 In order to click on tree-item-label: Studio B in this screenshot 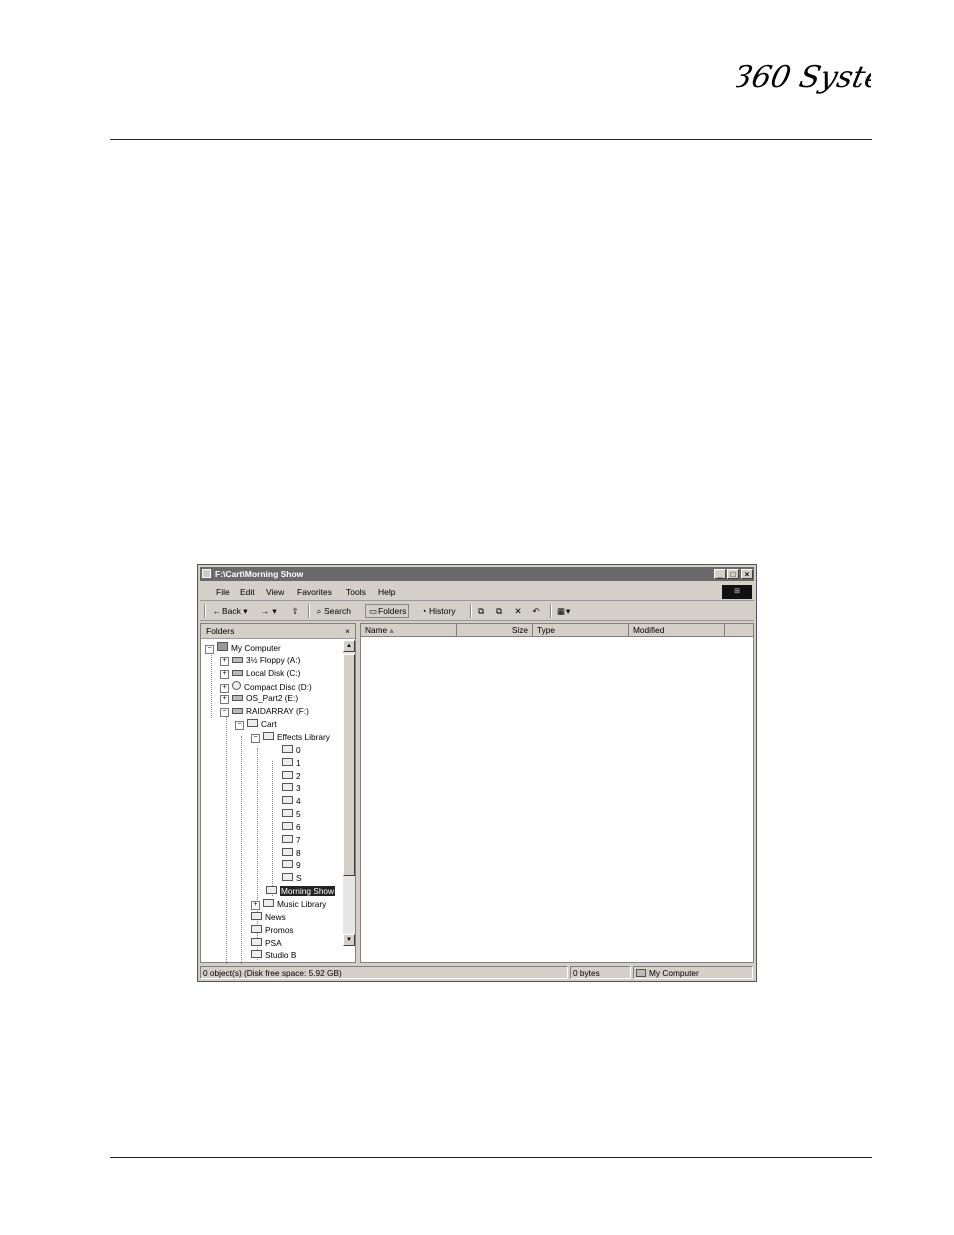, I will do `click(281, 955)`.